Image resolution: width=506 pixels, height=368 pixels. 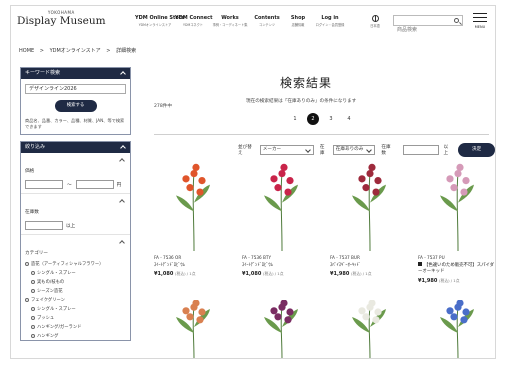 I want to click on category-option: 実もの/枝もの, so click(x=78, y=282).